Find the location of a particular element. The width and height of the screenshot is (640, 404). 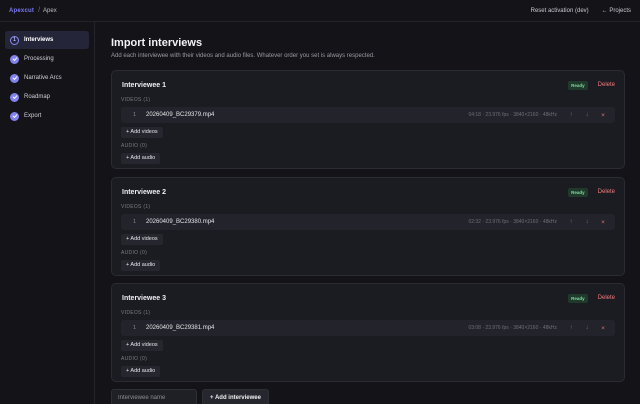

project-name: Apex is located at coordinates (50, 10).